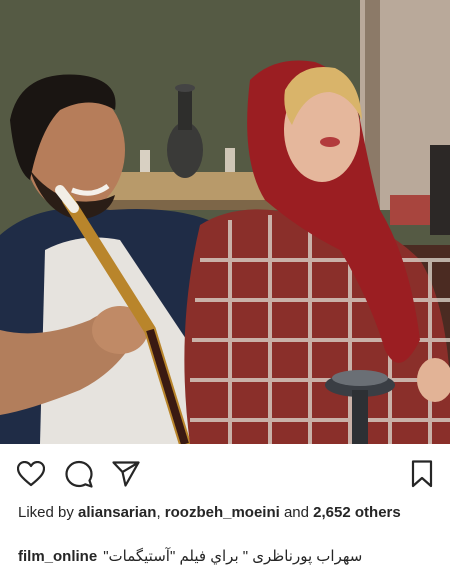  I want to click on caption-text: سهراب پورناظری " براي فيلم "آستيگمات", so click(233, 556).